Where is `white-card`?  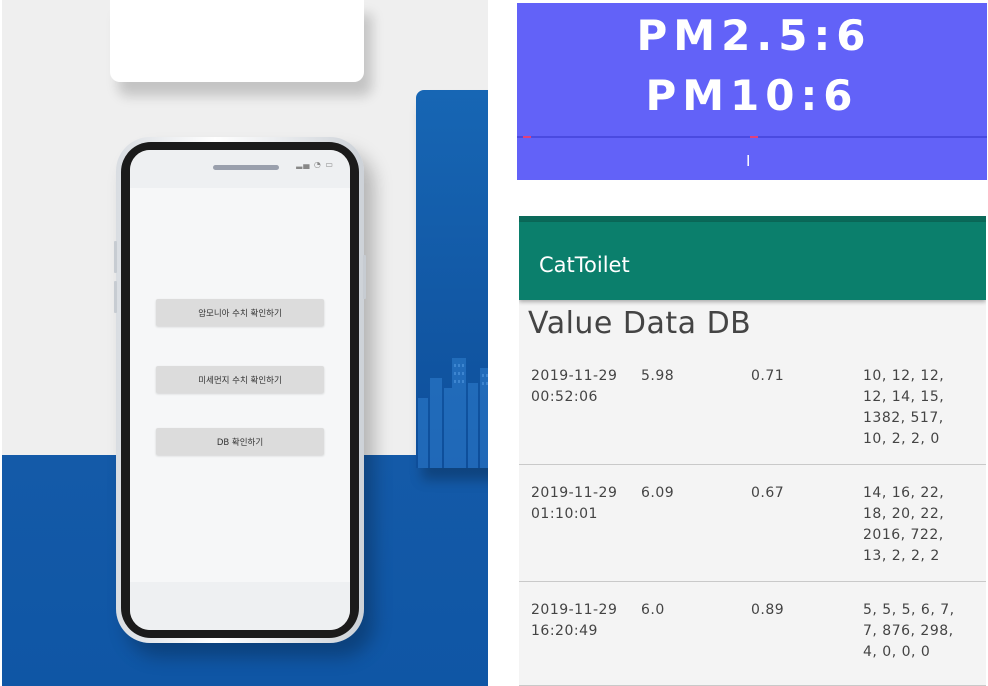 white-card is located at coordinates (237, 41).